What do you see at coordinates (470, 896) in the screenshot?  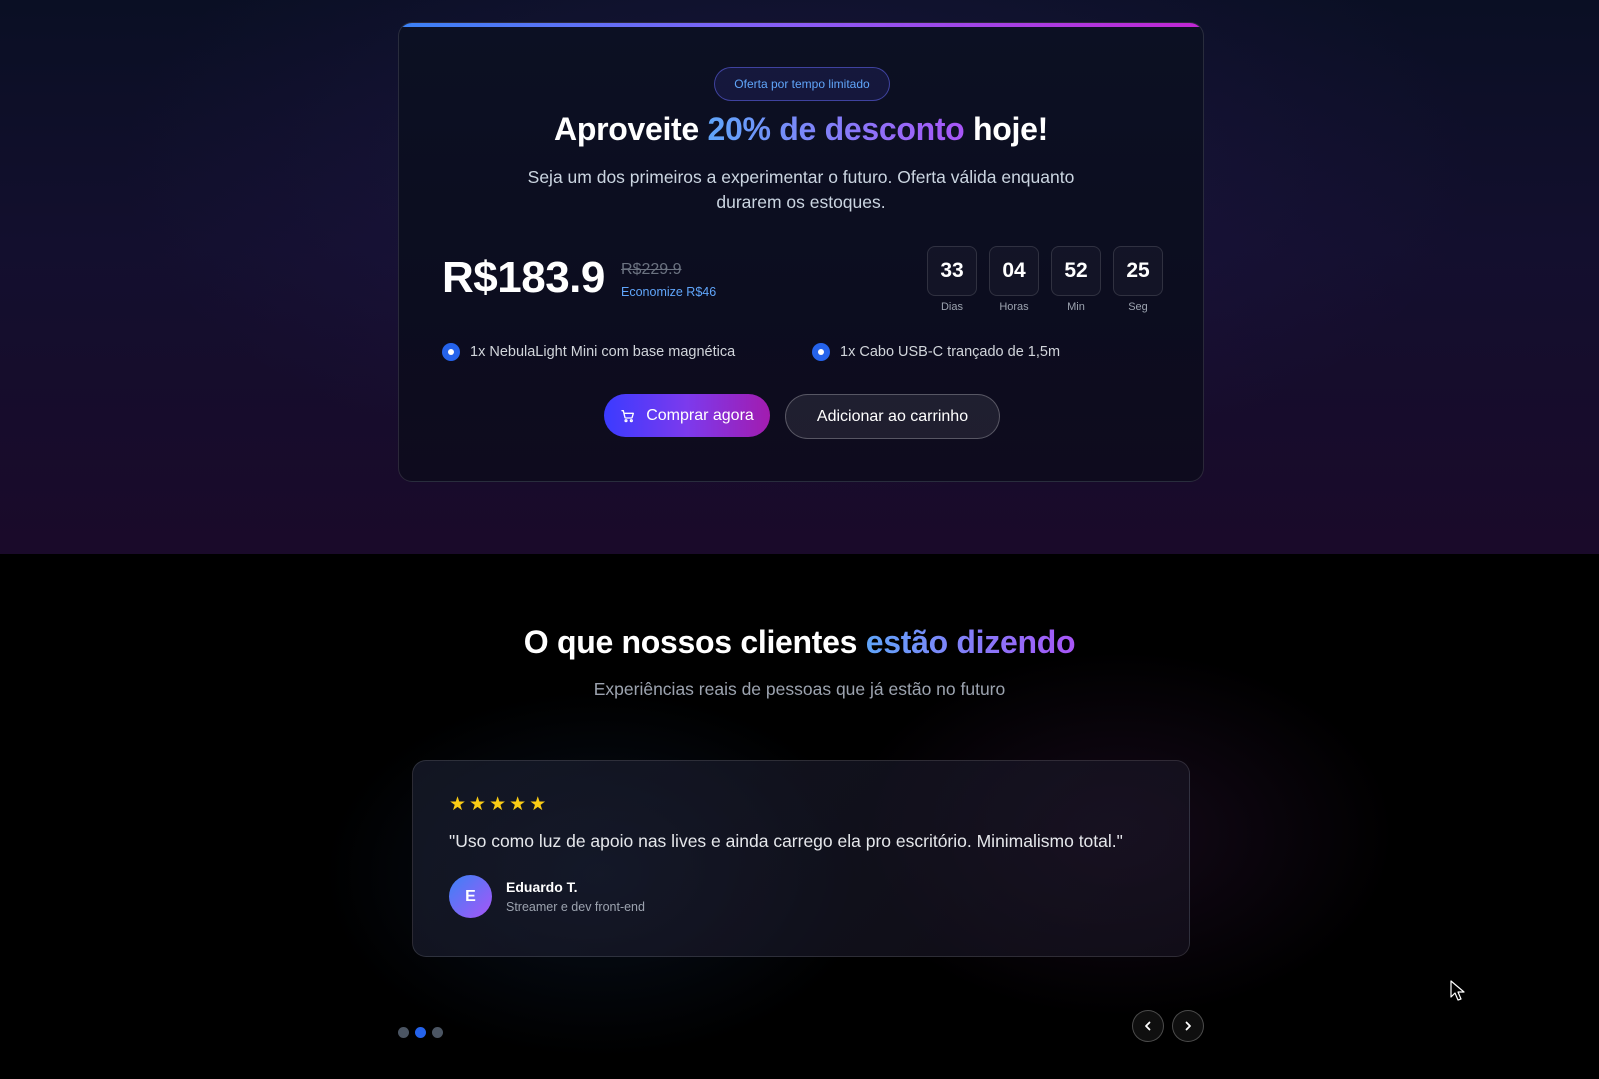 I see `avatar: E` at bounding box center [470, 896].